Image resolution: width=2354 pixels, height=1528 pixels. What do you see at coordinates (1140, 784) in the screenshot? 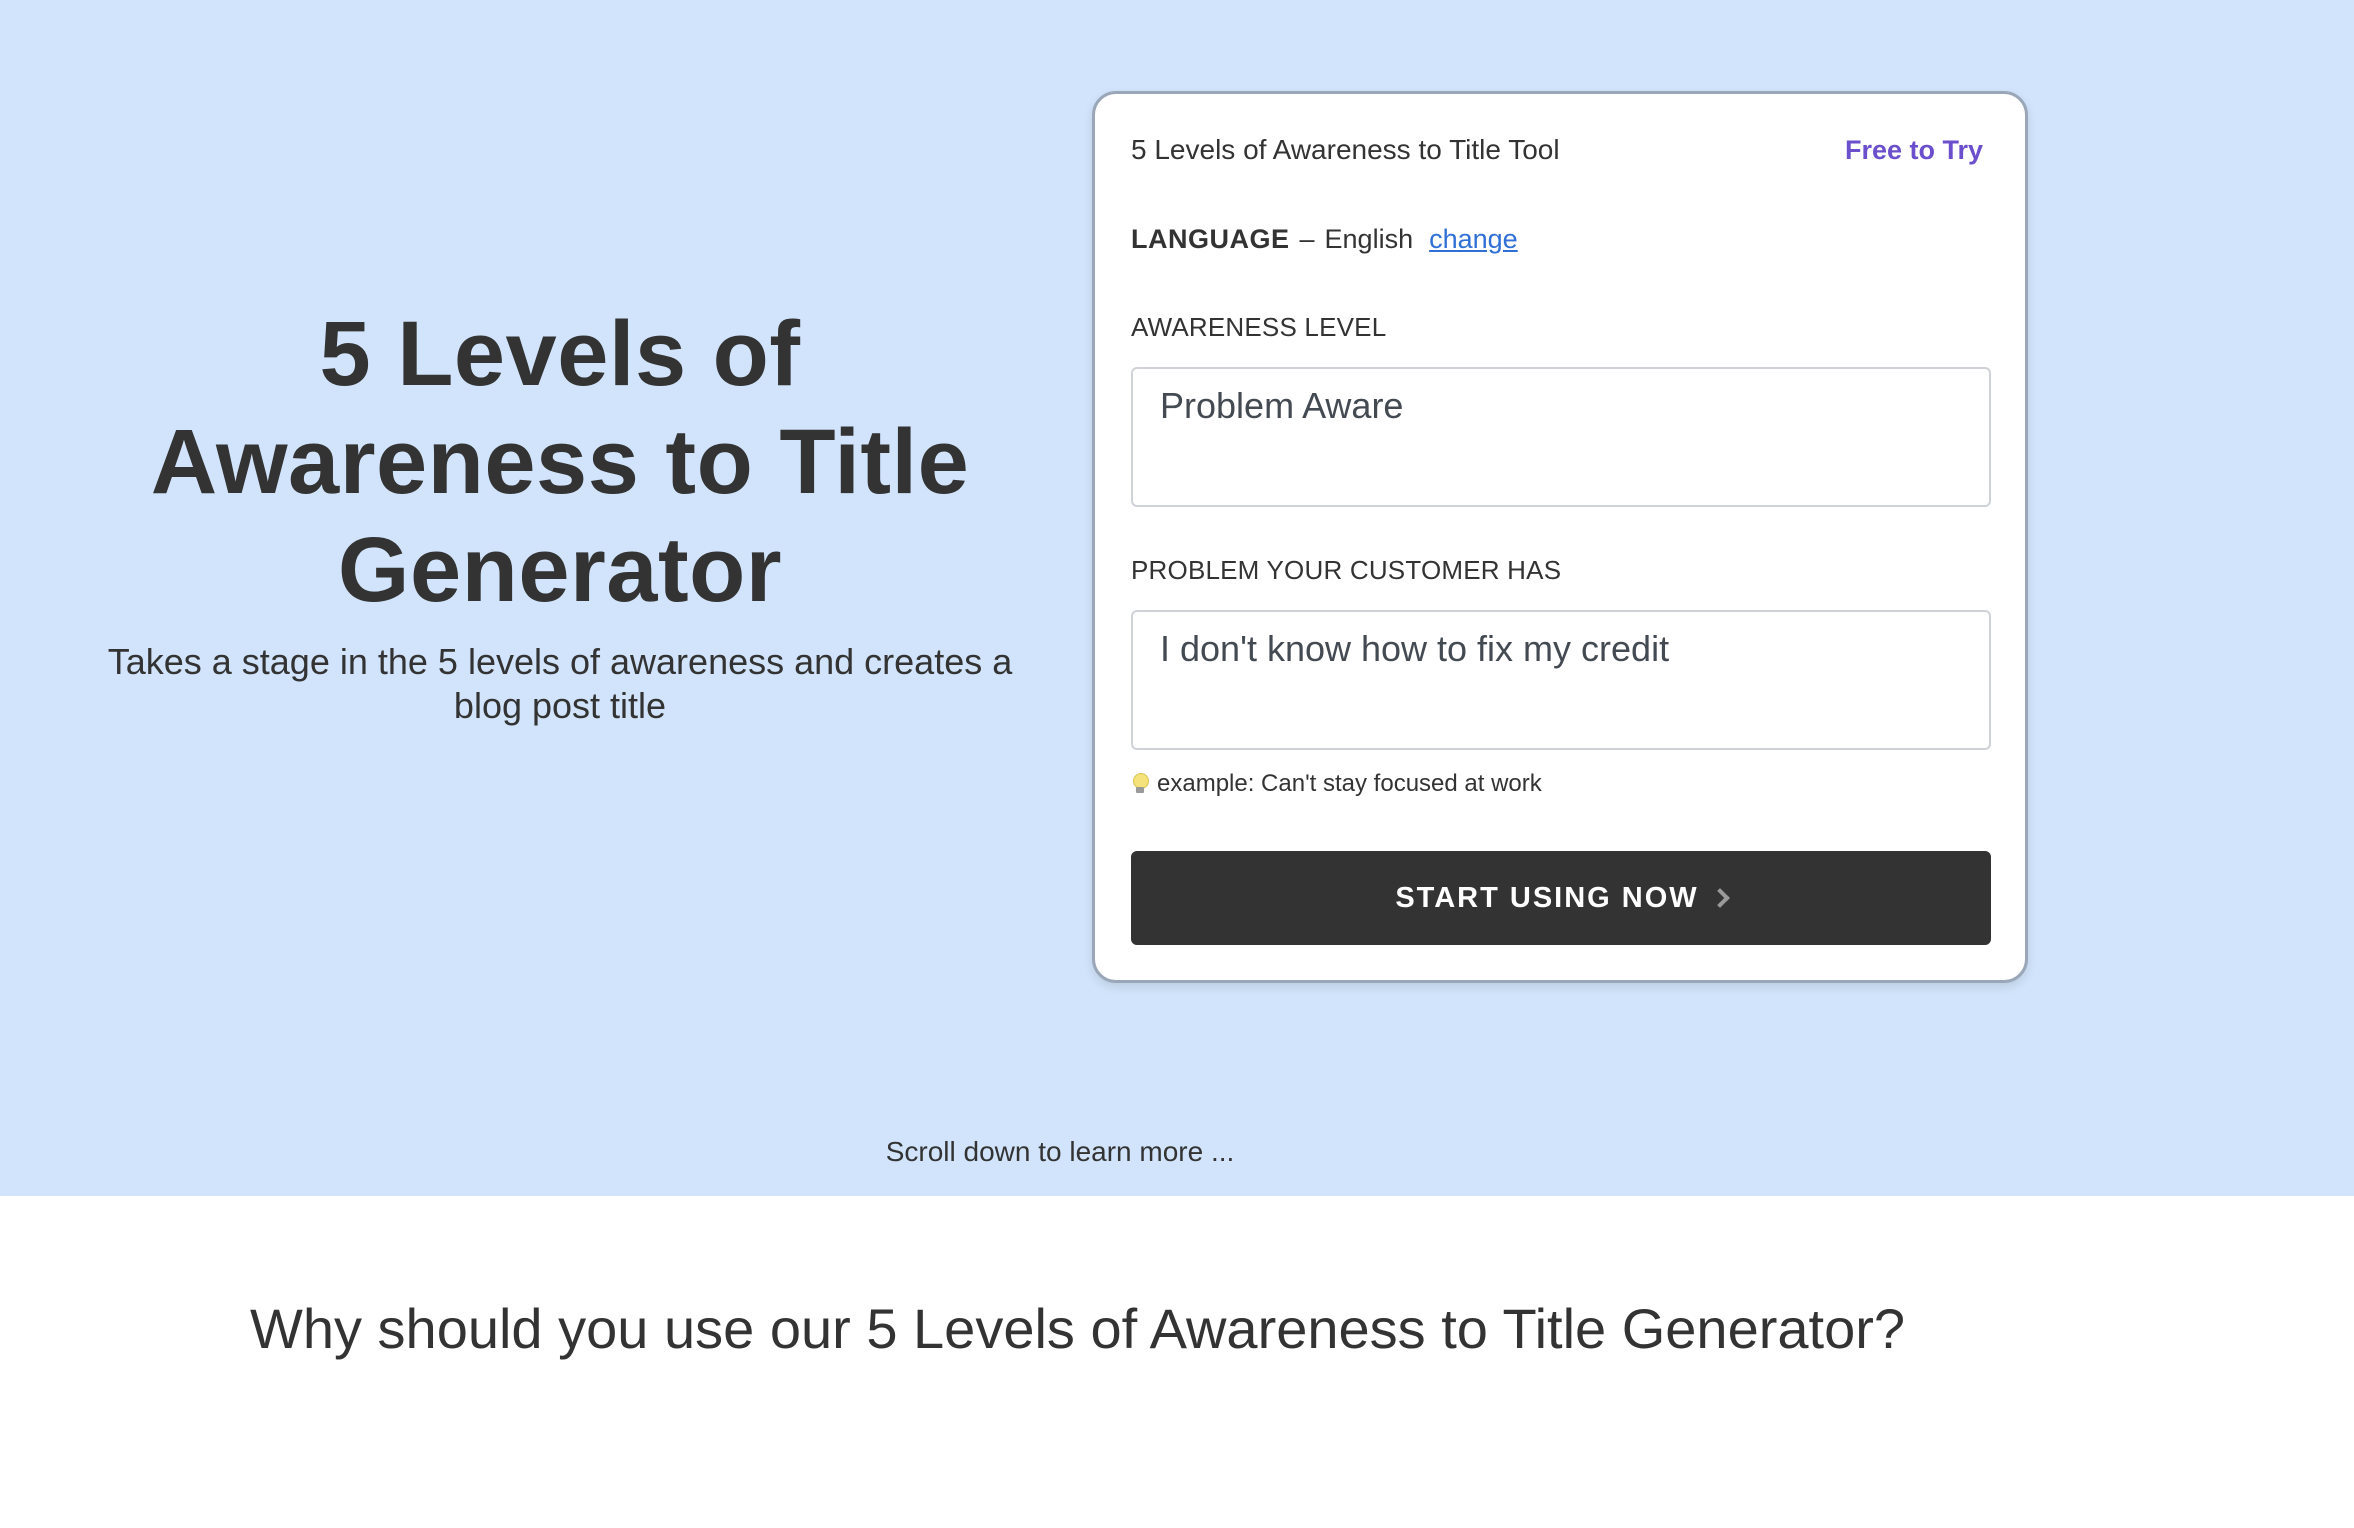
I see `lightbulb-icon` at bounding box center [1140, 784].